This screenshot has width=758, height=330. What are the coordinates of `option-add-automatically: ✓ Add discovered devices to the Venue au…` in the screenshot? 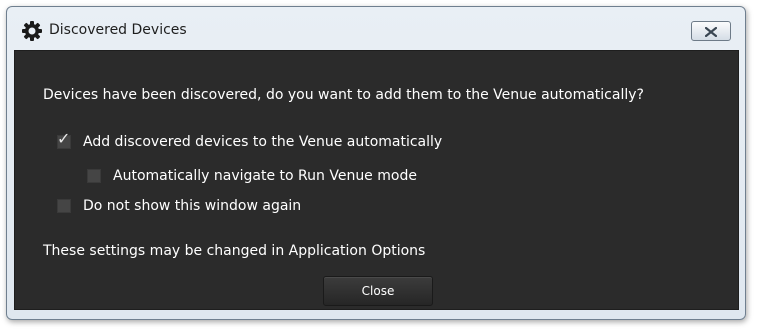 It's located at (250, 140).